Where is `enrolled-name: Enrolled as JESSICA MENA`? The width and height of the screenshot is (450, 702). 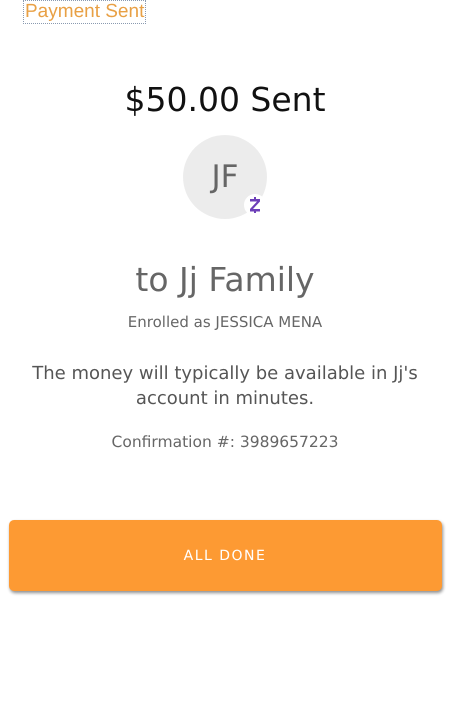 enrolled-name: Enrolled as JESSICA MENA is located at coordinates (225, 322).